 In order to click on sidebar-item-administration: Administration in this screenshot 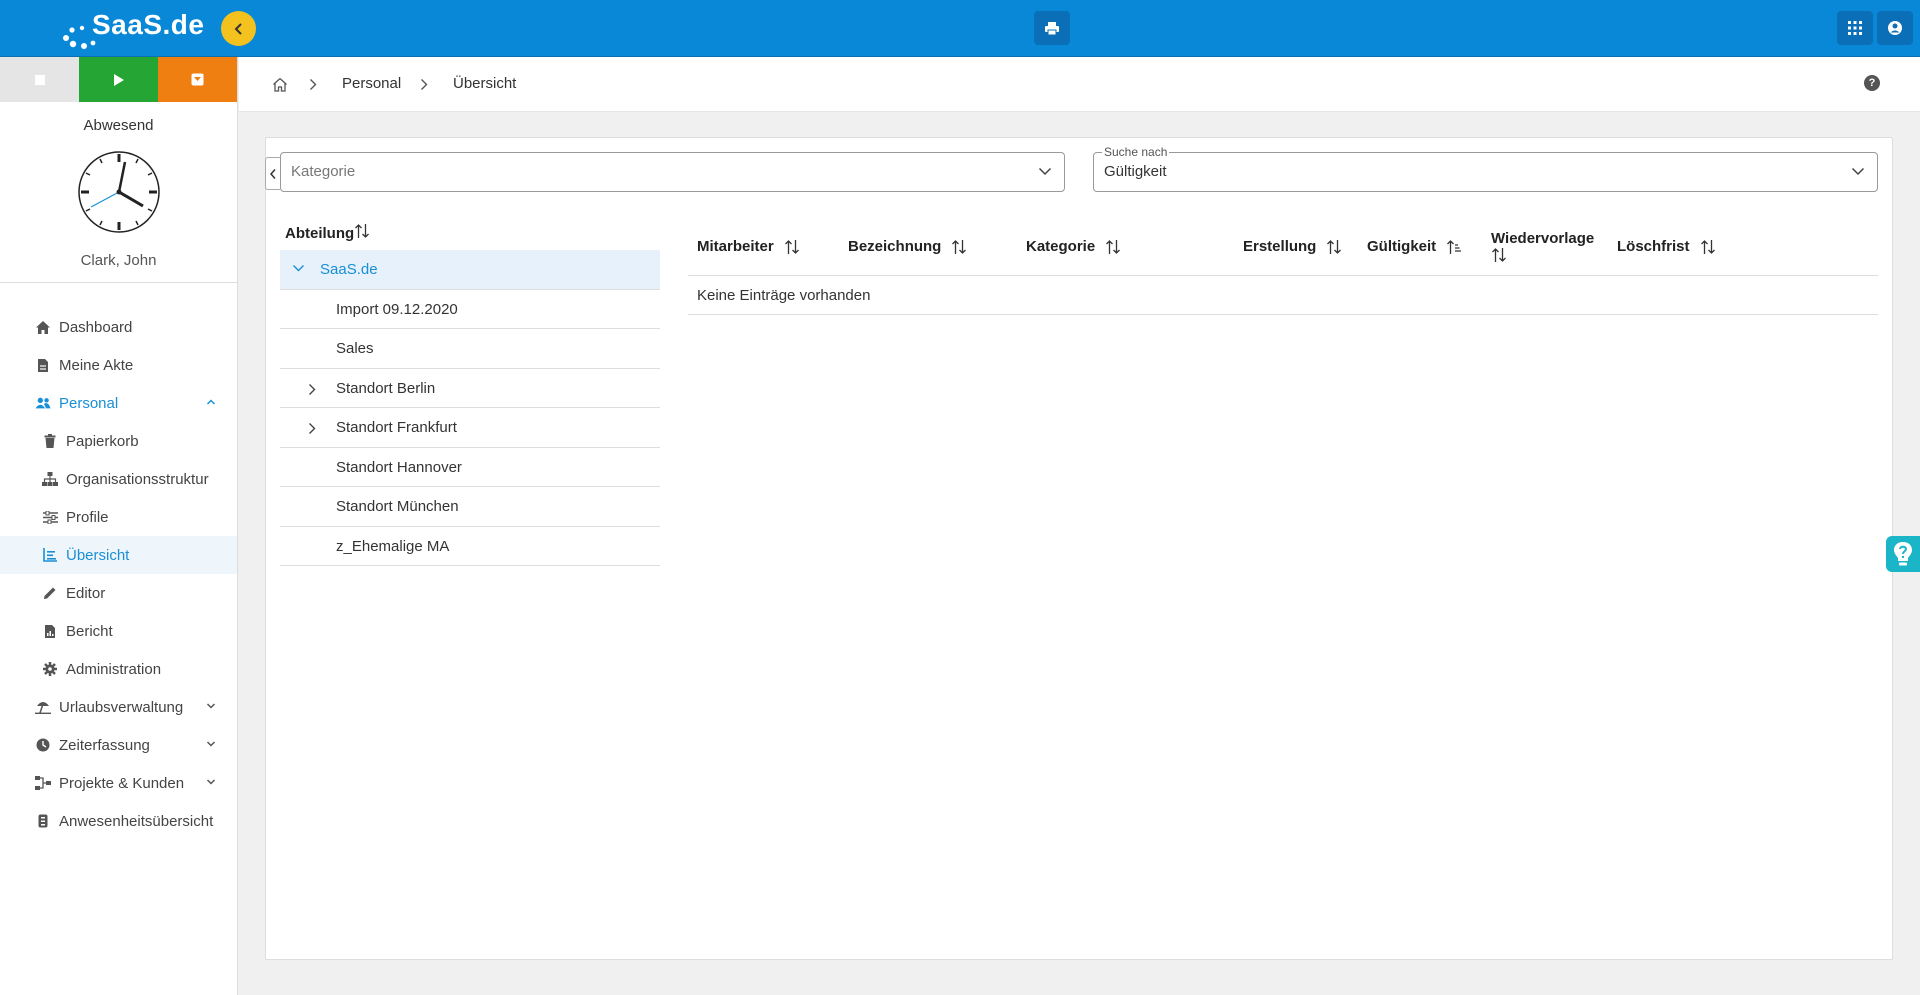, I will do `click(118, 669)`.